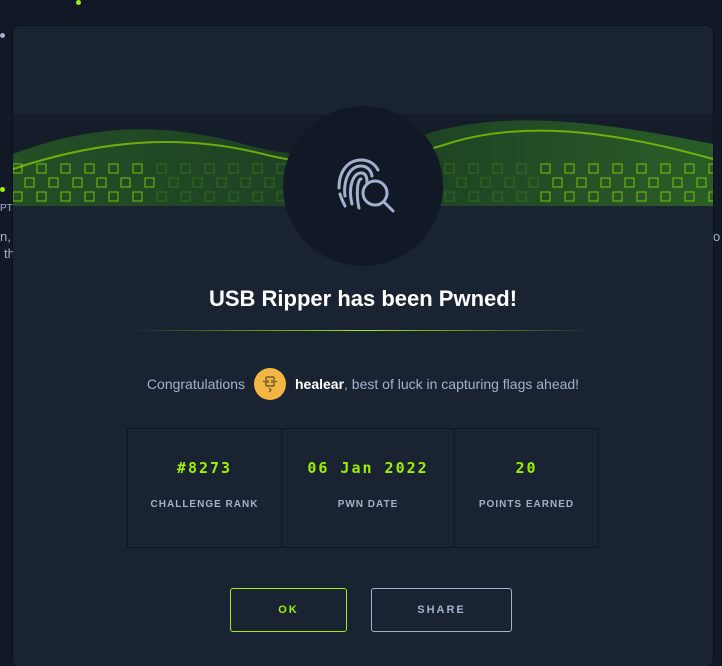  Describe the element at coordinates (269, 384) in the screenshot. I see `user-avatar-icon` at that location.